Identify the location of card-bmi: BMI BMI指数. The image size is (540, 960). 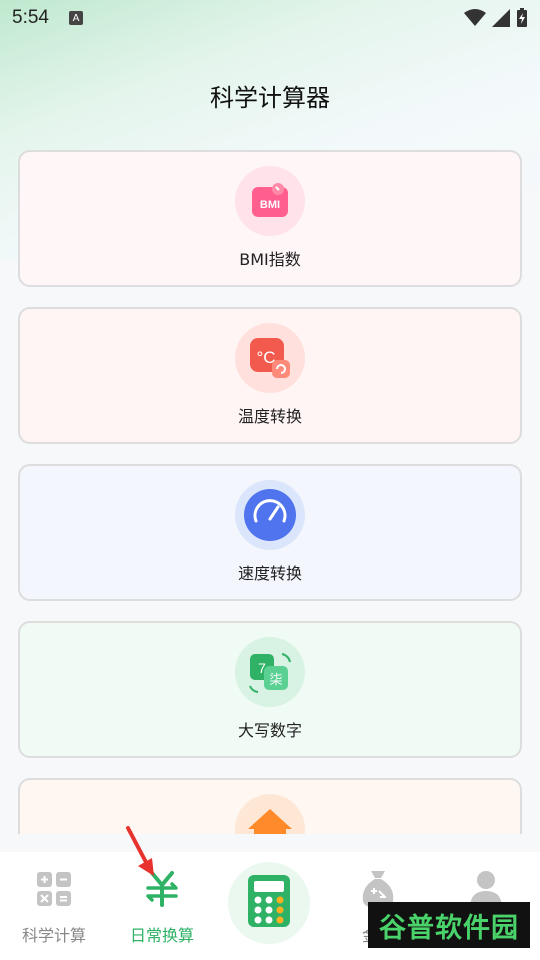
(270, 218).